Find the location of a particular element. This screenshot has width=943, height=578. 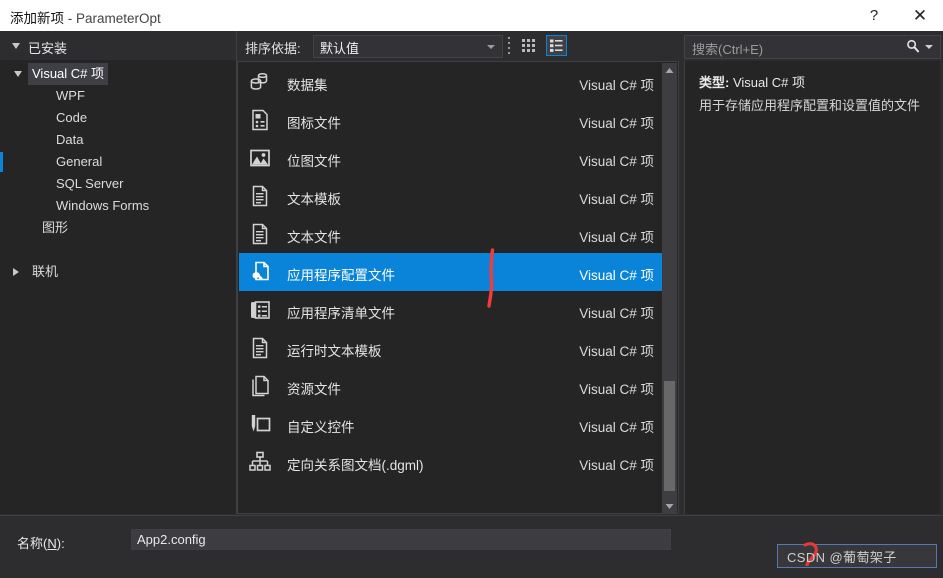

tree-item-label: Windows Forms is located at coordinates (103, 205).